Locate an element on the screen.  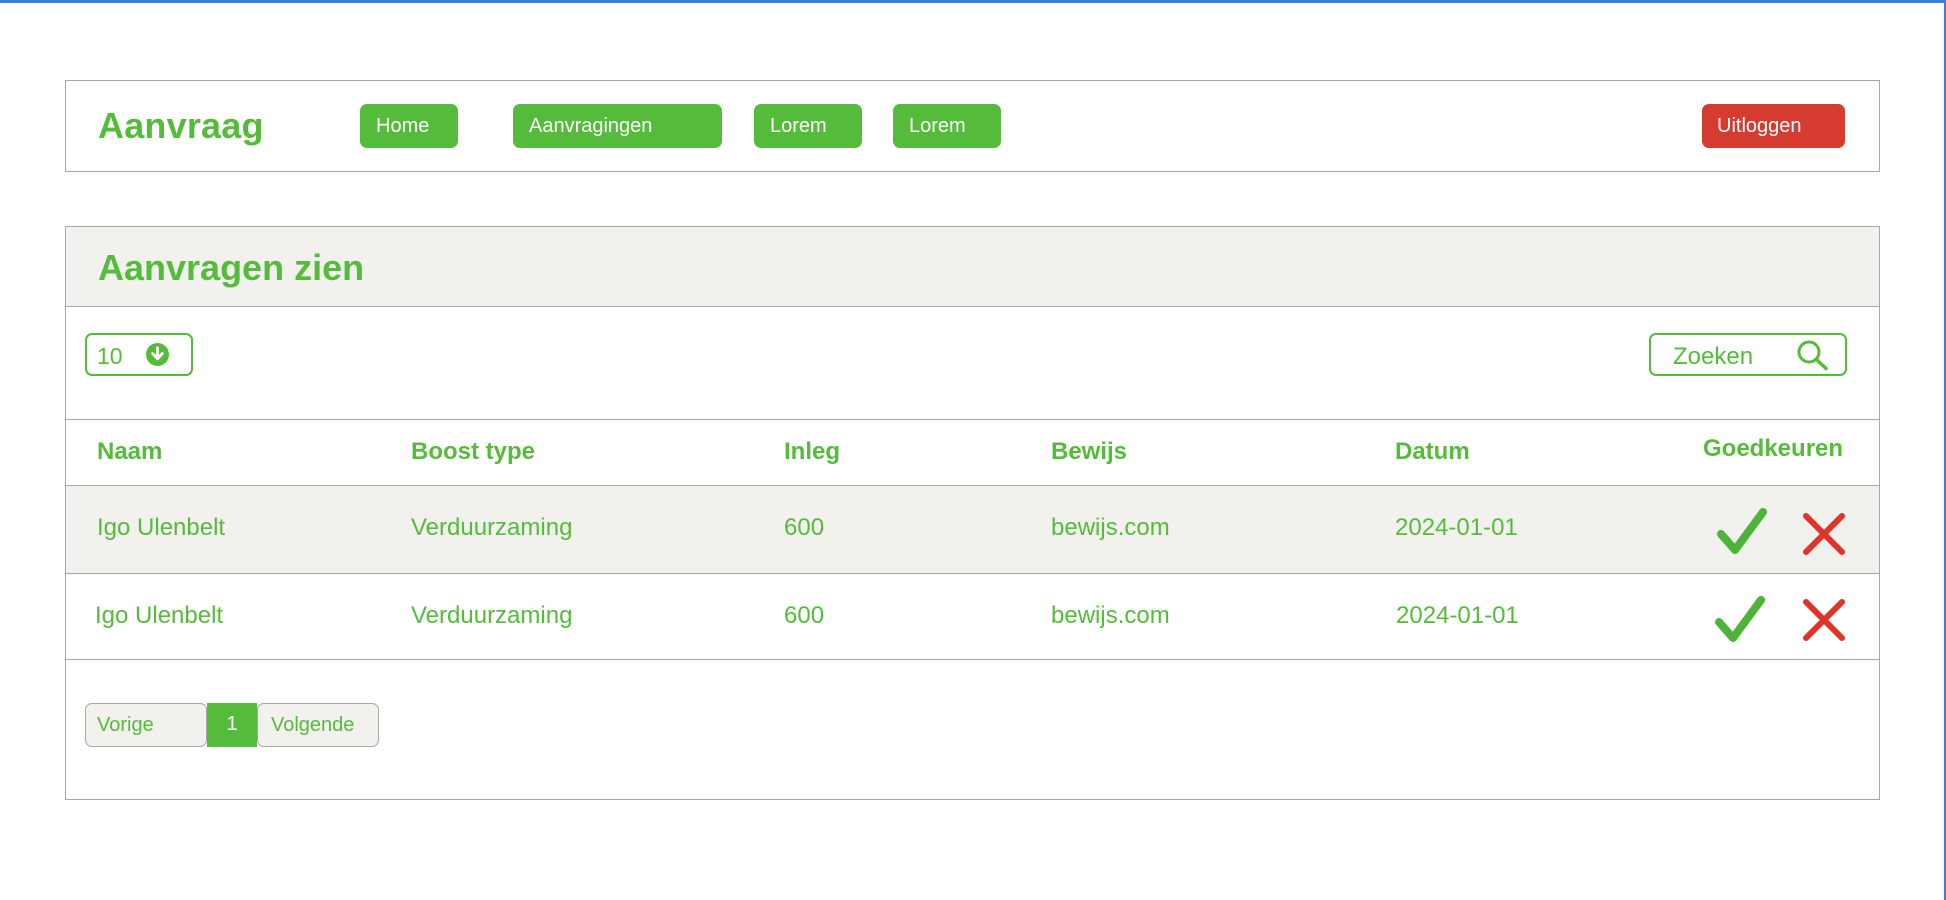
page-size-select: 10 is located at coordinates (139, 354).